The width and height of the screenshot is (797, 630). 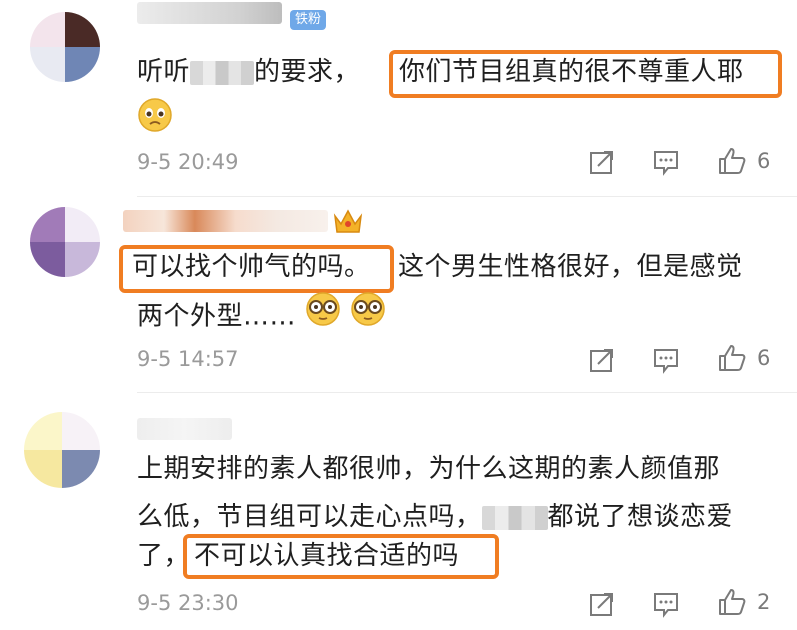 What do you see at coordinates (571, 72) in the screenshot?
I see `highlight-text: 你们节目组真的很不尊重人耶` at bounding box center [571, 72].